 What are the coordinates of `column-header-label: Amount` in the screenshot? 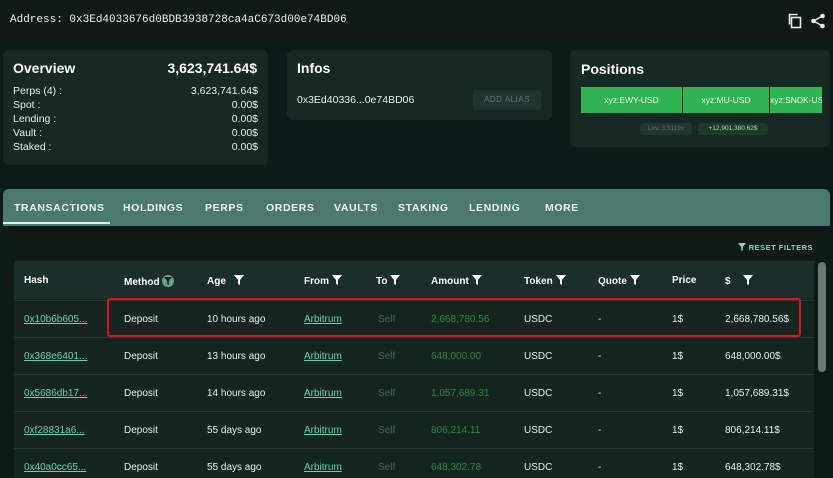 It's located at (450, 281).